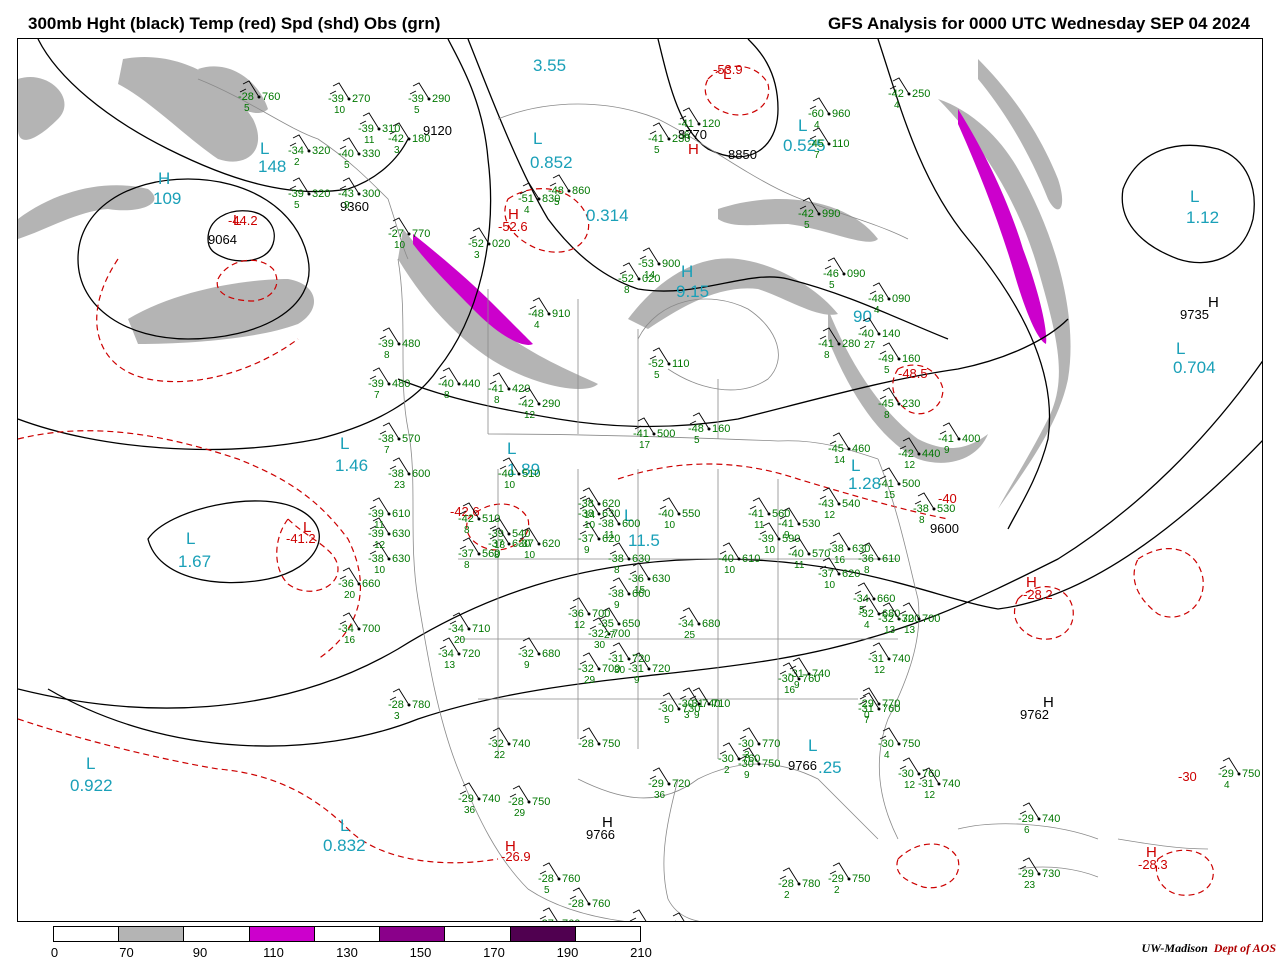 This screenshot has width=1280, height=960. I want to click on temp-label: -48.5, so click(913, 373).